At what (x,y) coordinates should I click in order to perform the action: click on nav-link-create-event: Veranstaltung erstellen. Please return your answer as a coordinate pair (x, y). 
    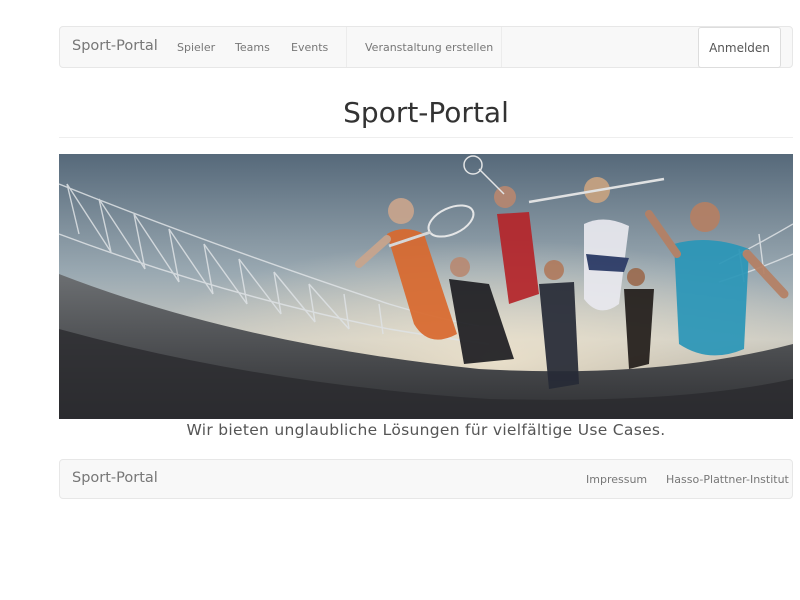
    Looking at the image, I should click on (429, 47).